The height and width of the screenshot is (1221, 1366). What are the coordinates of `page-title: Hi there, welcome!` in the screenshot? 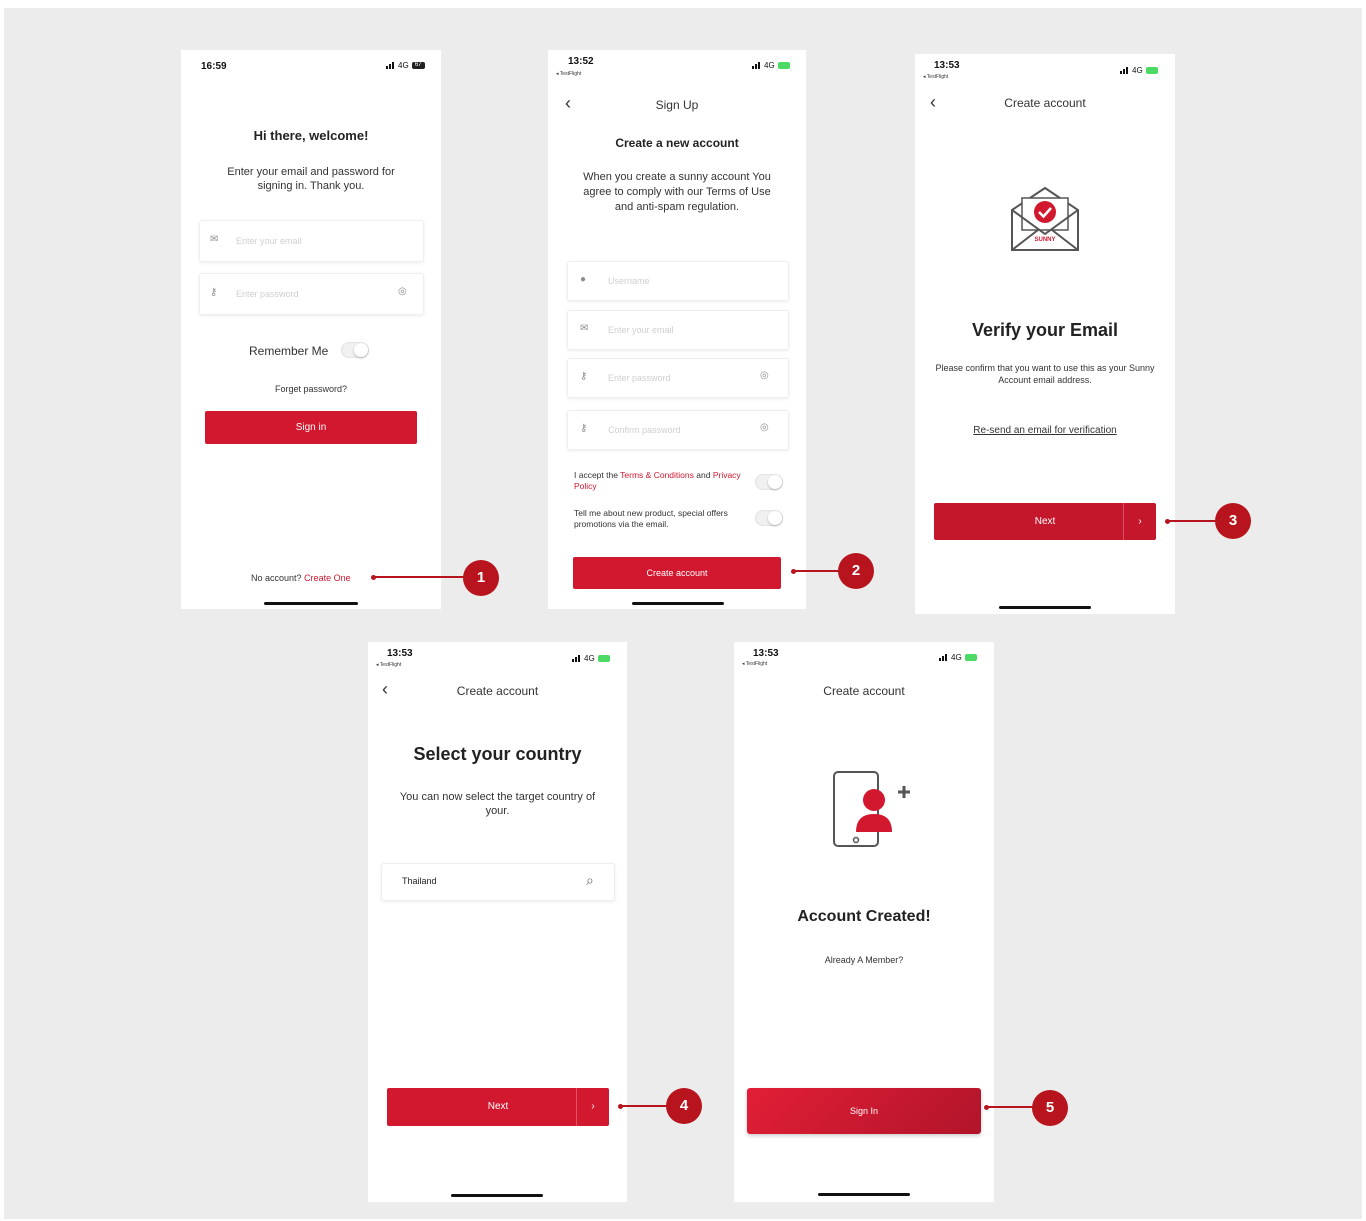 It's located at (311, 135).